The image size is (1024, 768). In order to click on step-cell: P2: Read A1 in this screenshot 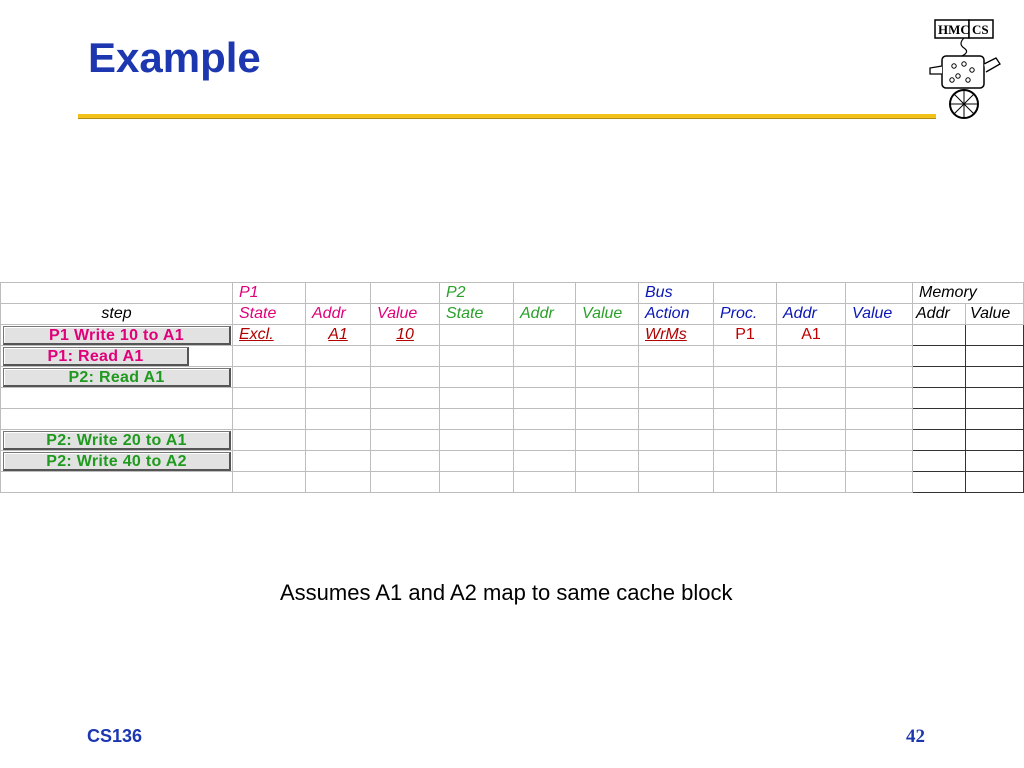, I will do `click(116, 377)`.